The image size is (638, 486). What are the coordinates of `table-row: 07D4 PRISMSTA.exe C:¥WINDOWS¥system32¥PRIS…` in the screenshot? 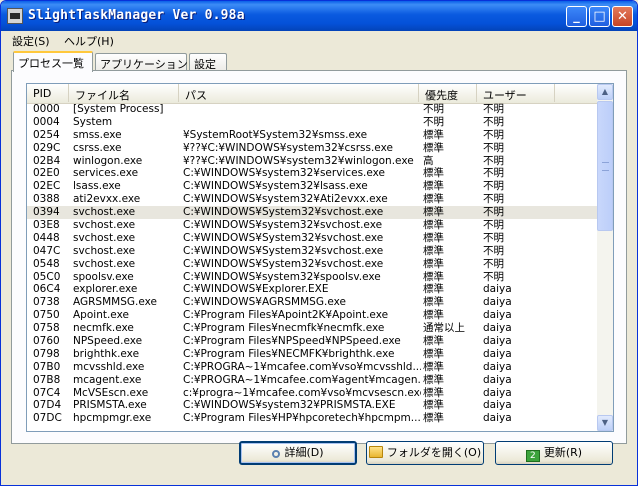 It's located at (313, 405).